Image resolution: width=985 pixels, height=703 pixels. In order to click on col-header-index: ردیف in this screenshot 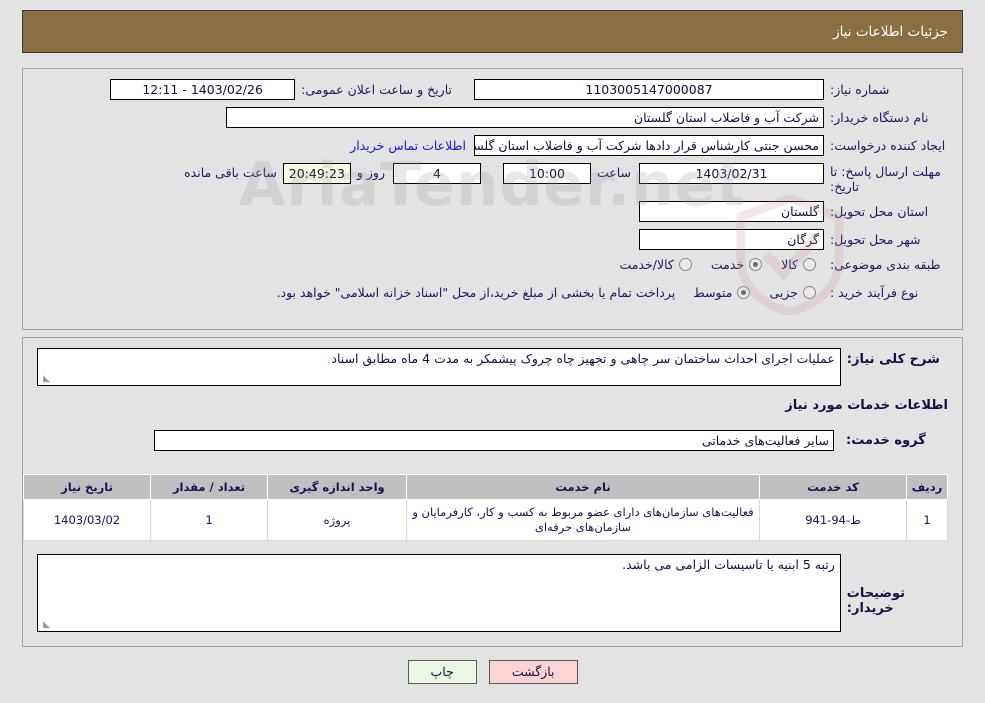, I will do `click(927, 487)`.